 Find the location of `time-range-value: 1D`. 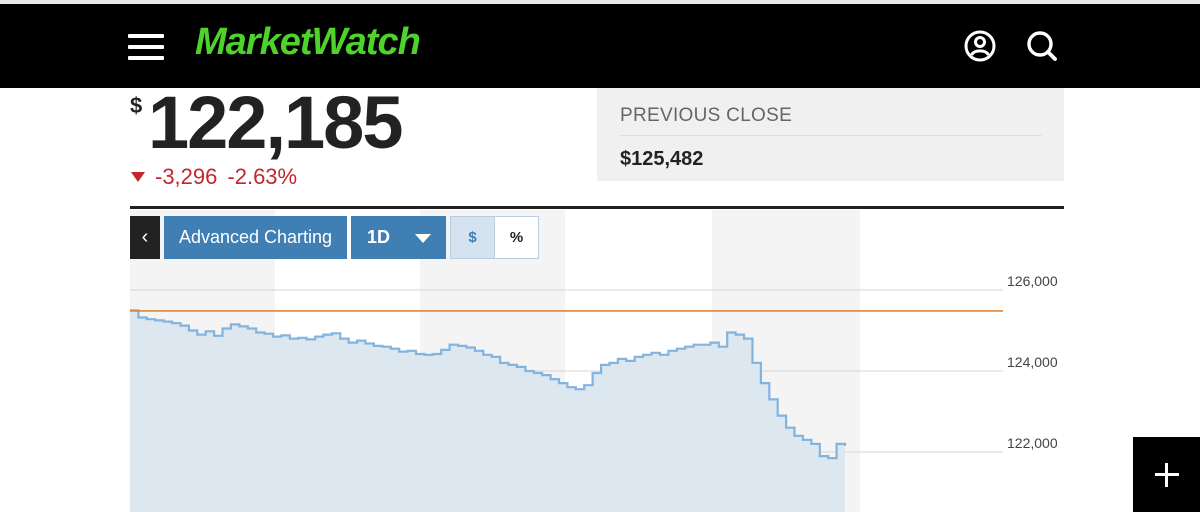

time-range-value: 1D is located at coordinates (379, 237).